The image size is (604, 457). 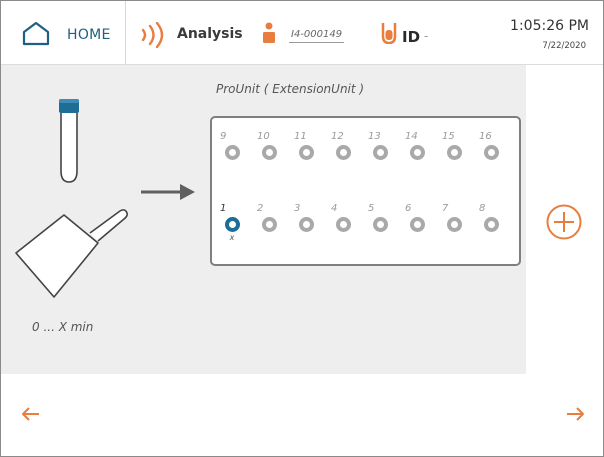 I want to click on add-unit-button, so click(x=564, y=224).